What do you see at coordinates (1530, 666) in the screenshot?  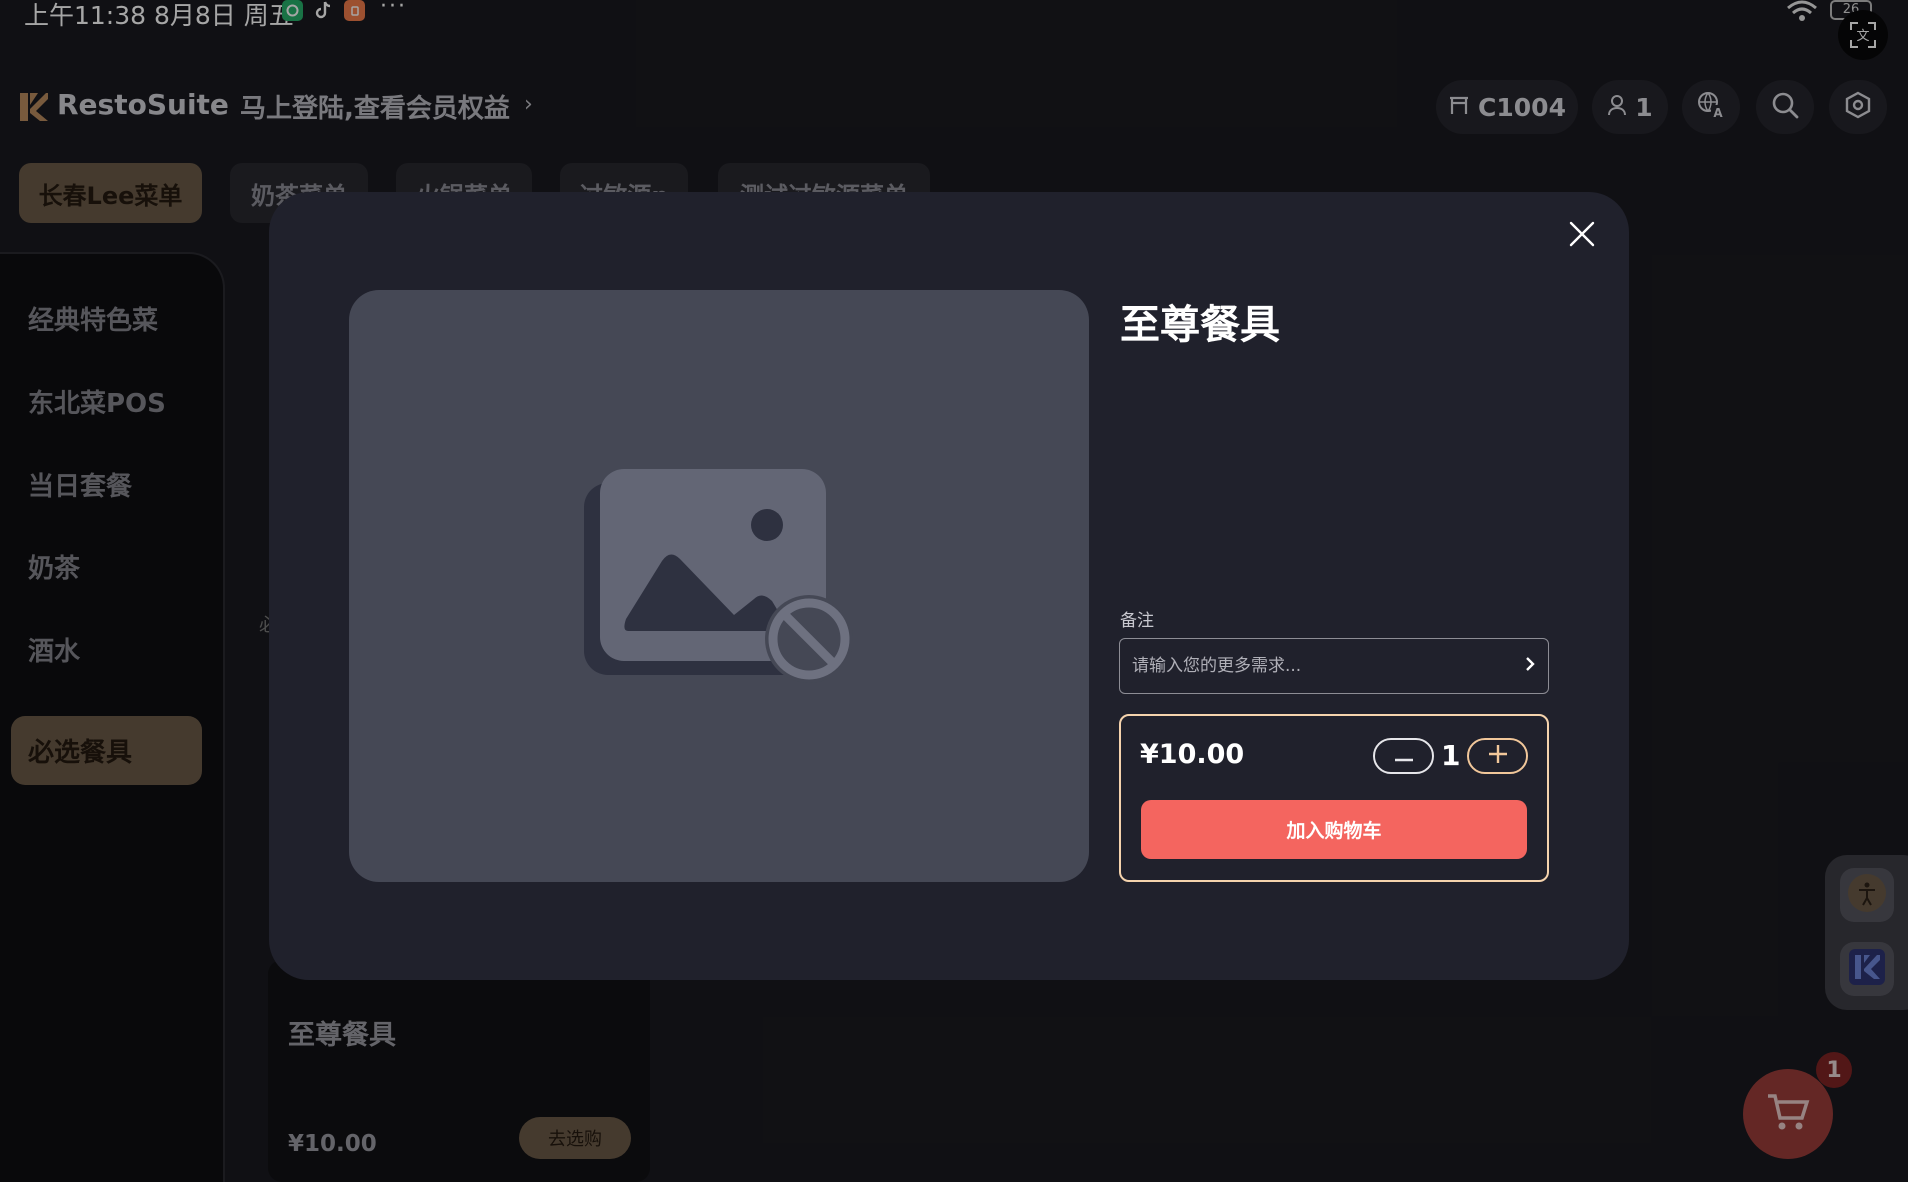 I see `chevron-right-icon` at bounding box center [1530, 666].